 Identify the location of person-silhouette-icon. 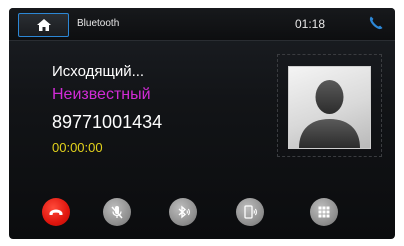
(329, 114).